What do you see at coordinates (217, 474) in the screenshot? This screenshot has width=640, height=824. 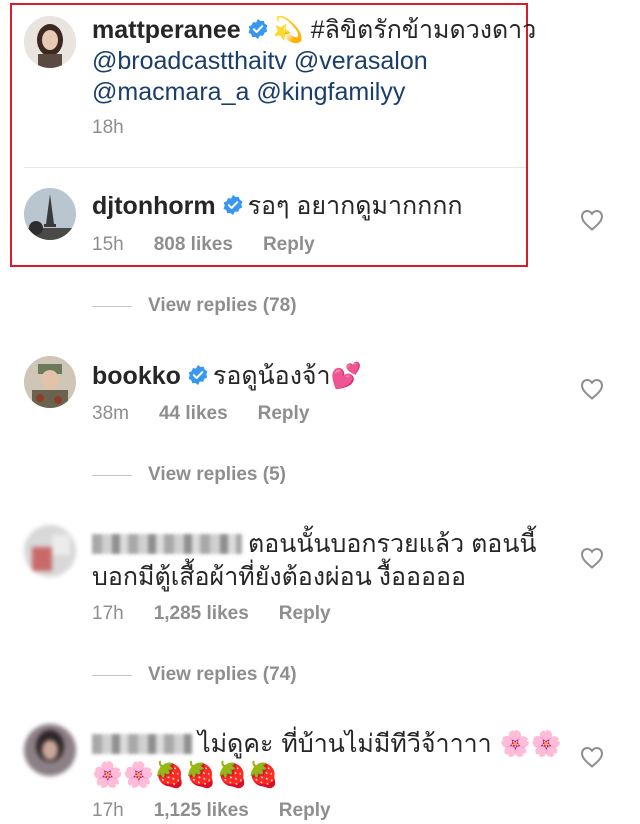 I see `view-replies-2-label: View replies (5)` at bounding box center [217, 474].